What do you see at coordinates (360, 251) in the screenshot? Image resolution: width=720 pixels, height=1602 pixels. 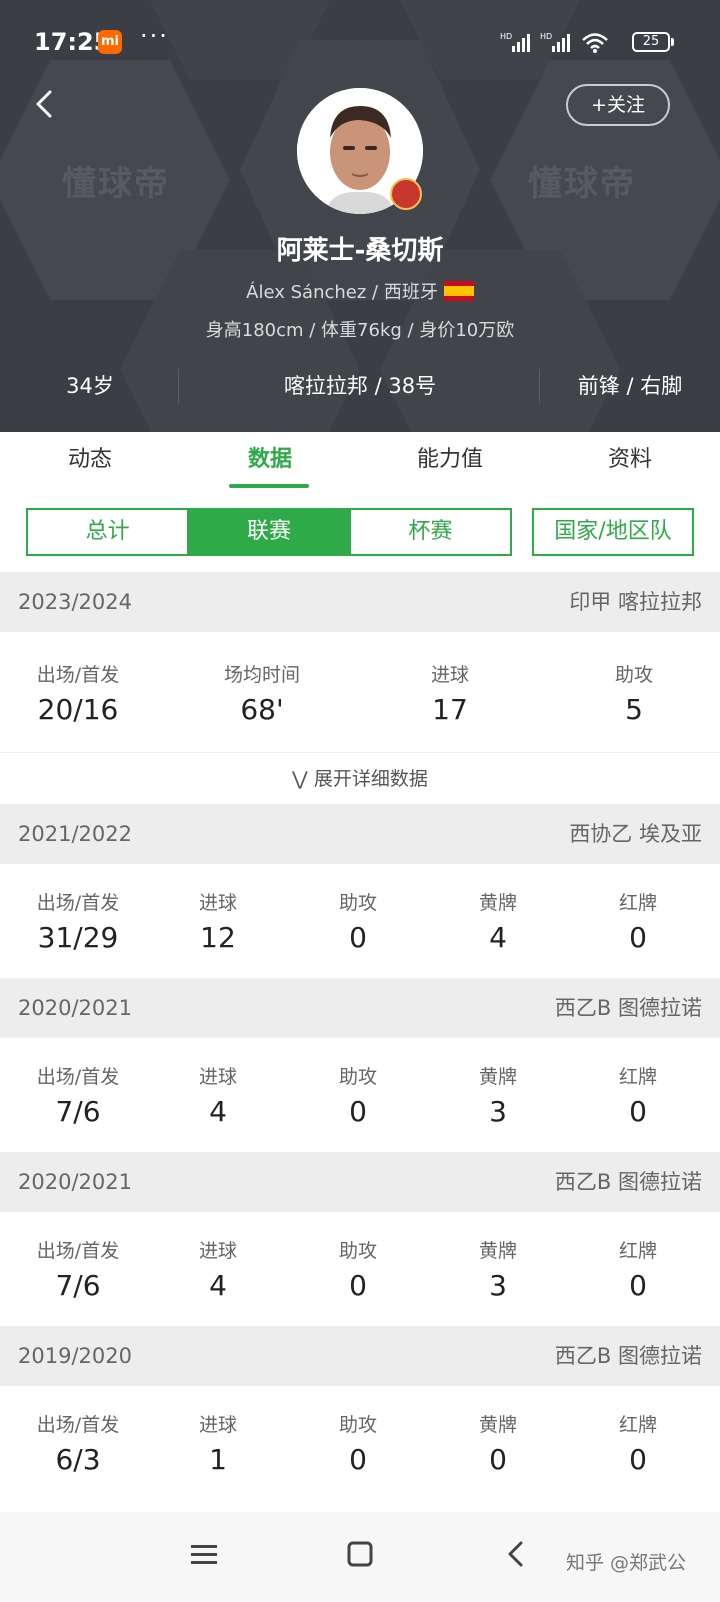 I see `player-name: 阿莱士-桑切斯` at bounding box center [360, 251].